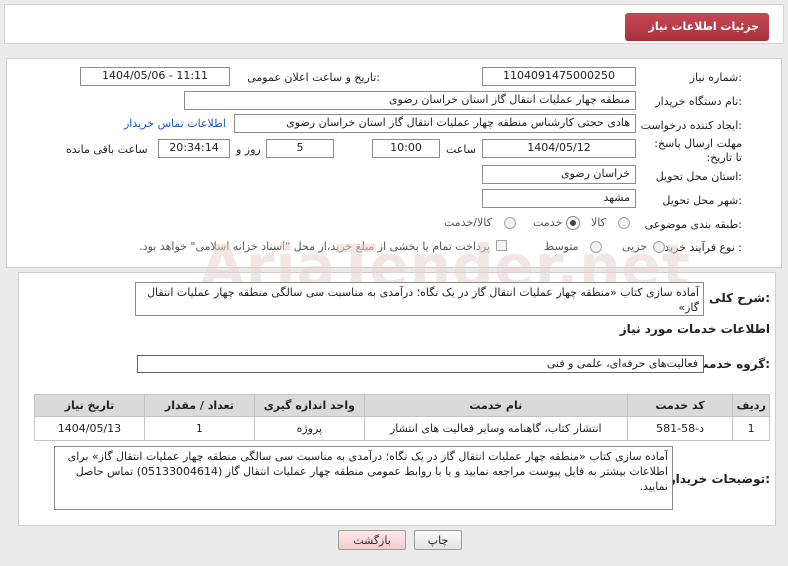 This screenshot has height=566, width=788. I want to click on col-header-service-code: کد خدمت, so click(680, 405).